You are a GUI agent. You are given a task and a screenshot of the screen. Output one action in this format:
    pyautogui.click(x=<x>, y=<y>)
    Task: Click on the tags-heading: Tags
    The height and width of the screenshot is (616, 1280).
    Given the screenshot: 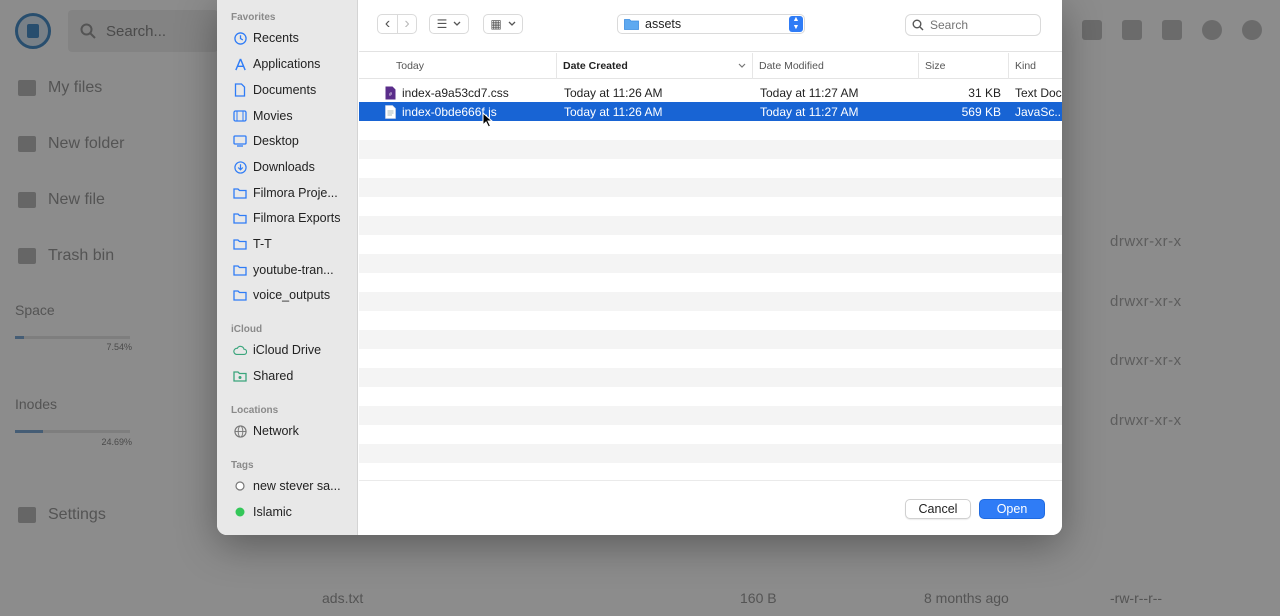 What is the action you would take?
    pyautogui.click(x=242, y=465)
    